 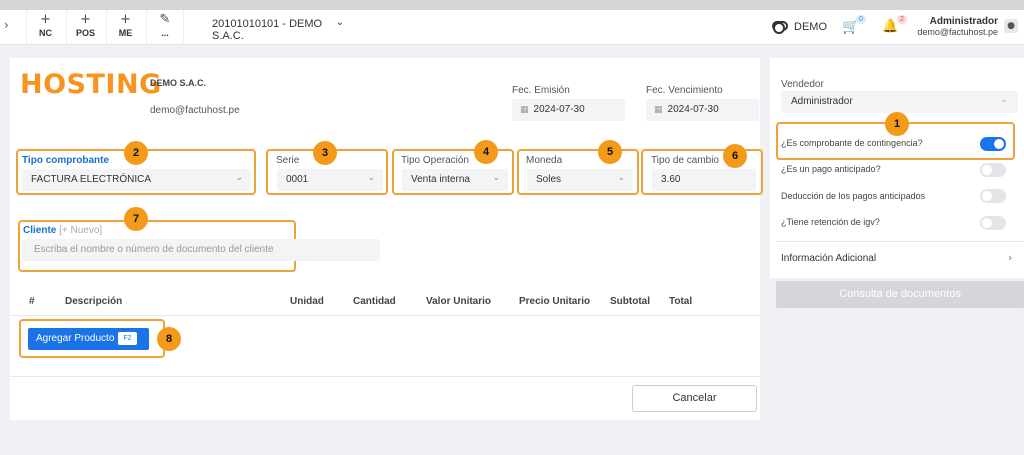 What do you see at coordinates (169, 339) in the screenshot?
I see `callout-number: 8` at bounding box center [169, 339].